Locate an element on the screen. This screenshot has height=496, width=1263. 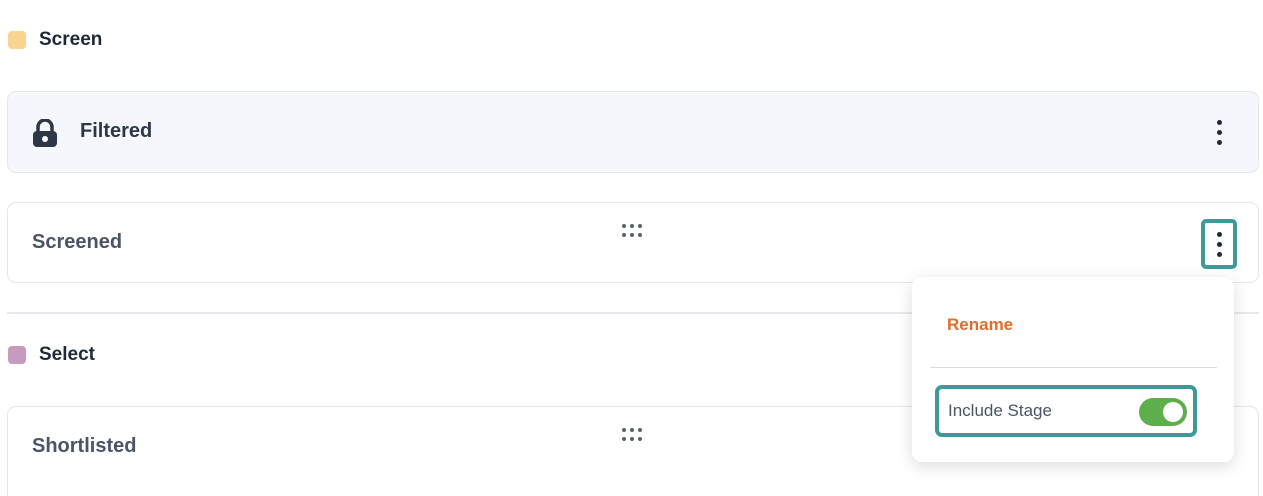
stage-label: Shortlisted is located at coordinates (84, 446).